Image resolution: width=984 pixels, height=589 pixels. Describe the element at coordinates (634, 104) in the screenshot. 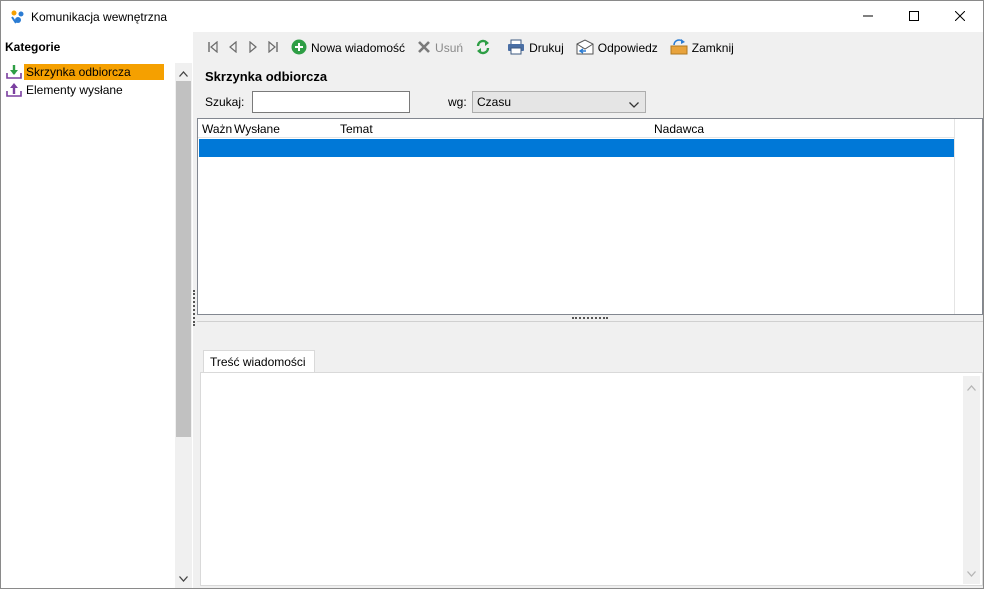

I see `chevron-down-icon` at that location.